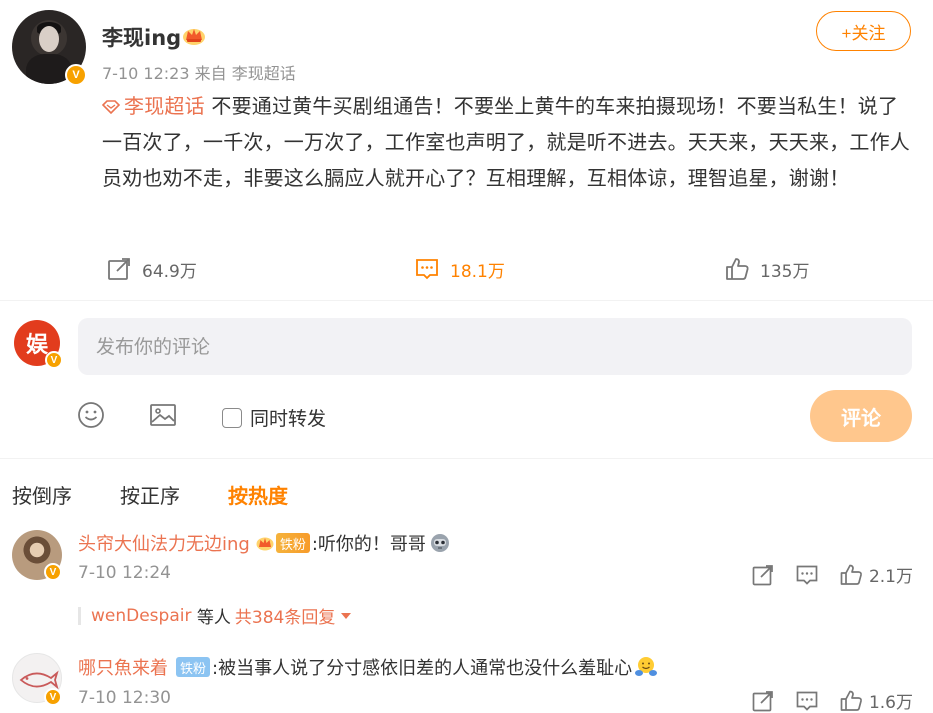 This screenshot has height=713, width=933. What do you see at coordinates (54, 360) in the screenshot?
I see `my-verified-badge-icon: V` at bounding box center [54, 360].